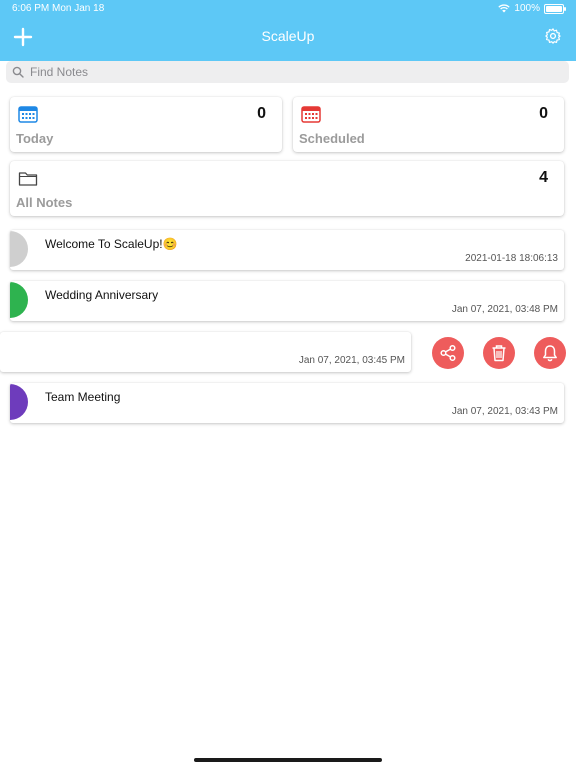  I want to click on all-notes-card: 4 All Notes, so click(287, 188).